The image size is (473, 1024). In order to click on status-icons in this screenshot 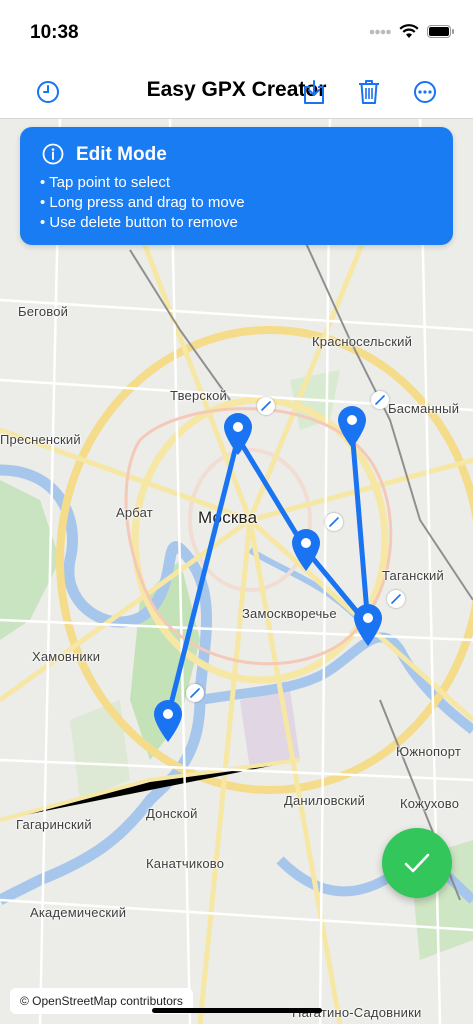, I will do `click(412, 31)`.